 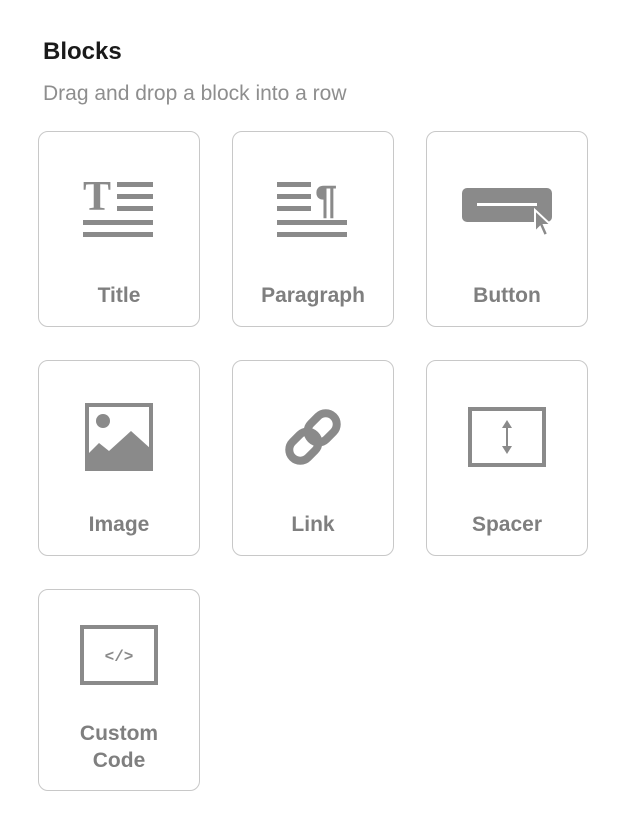 What do you see at coordinates (119, 208) in the screenshot?
I see `title-icon: T` at bounding box center [119, 208].